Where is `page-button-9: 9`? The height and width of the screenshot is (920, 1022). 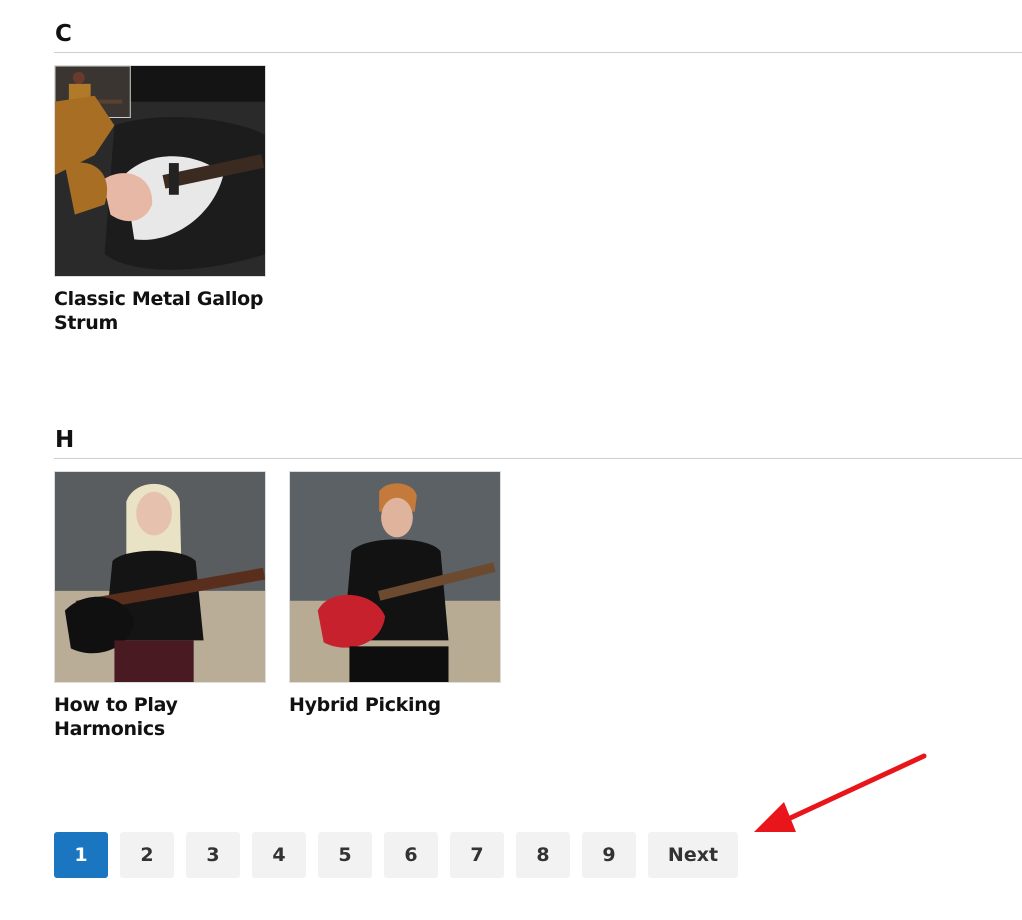 page-button-9: 9 is located at coordinates (609, 855).